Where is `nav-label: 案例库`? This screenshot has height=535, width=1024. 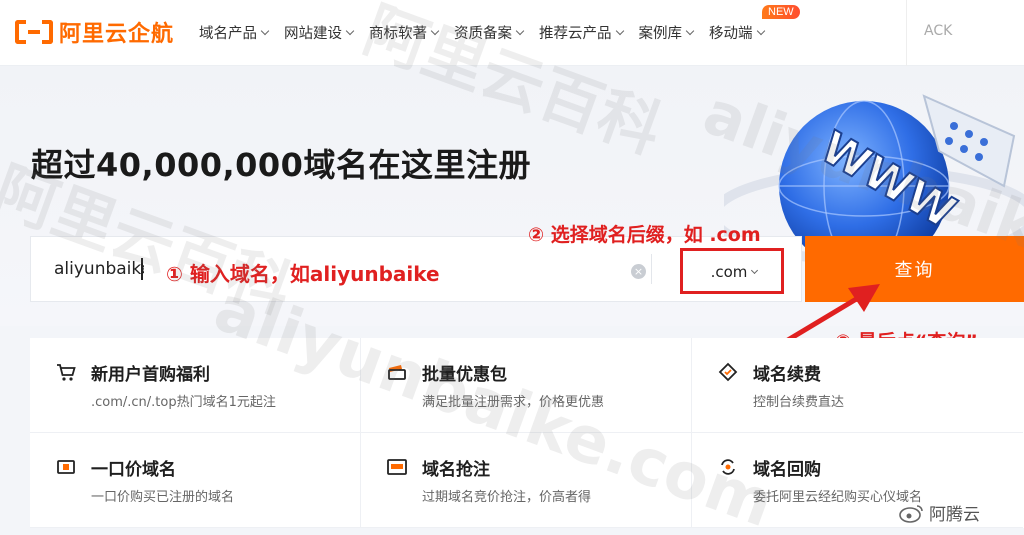
nav-label: 案例库 is located at coordinates (660, 34).